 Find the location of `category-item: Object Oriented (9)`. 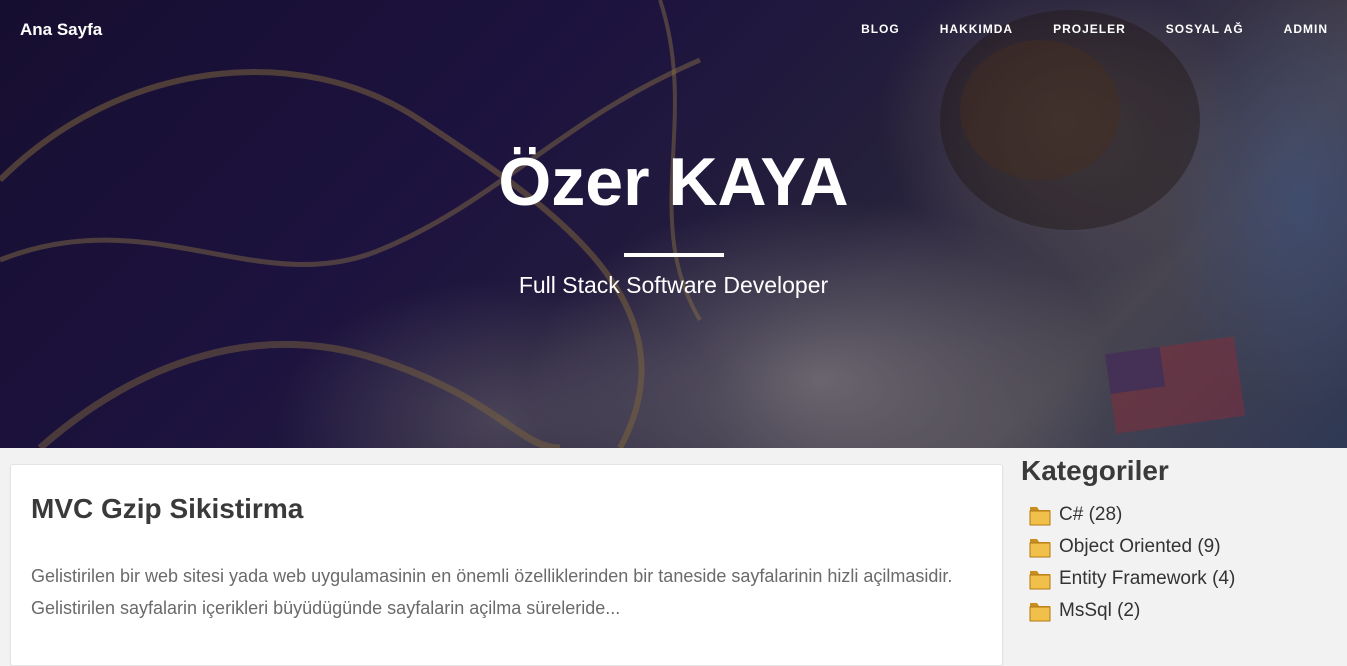

category-item: Object Oriented (9) is located at coordinates (1181, 547).